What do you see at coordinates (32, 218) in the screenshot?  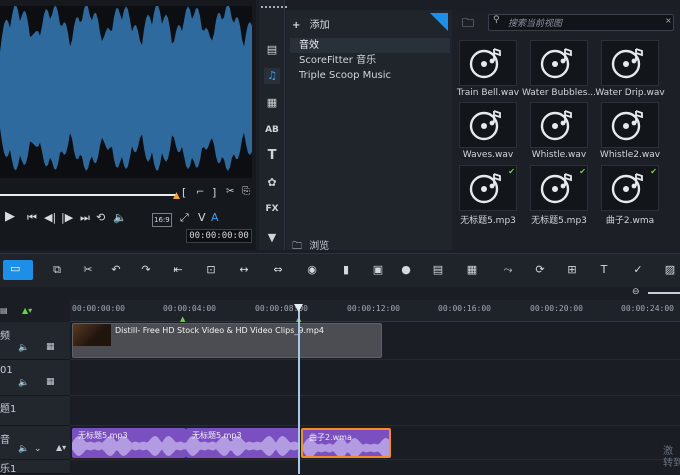 I see `home-icon: ⏮` at bounding box center [32, 218].